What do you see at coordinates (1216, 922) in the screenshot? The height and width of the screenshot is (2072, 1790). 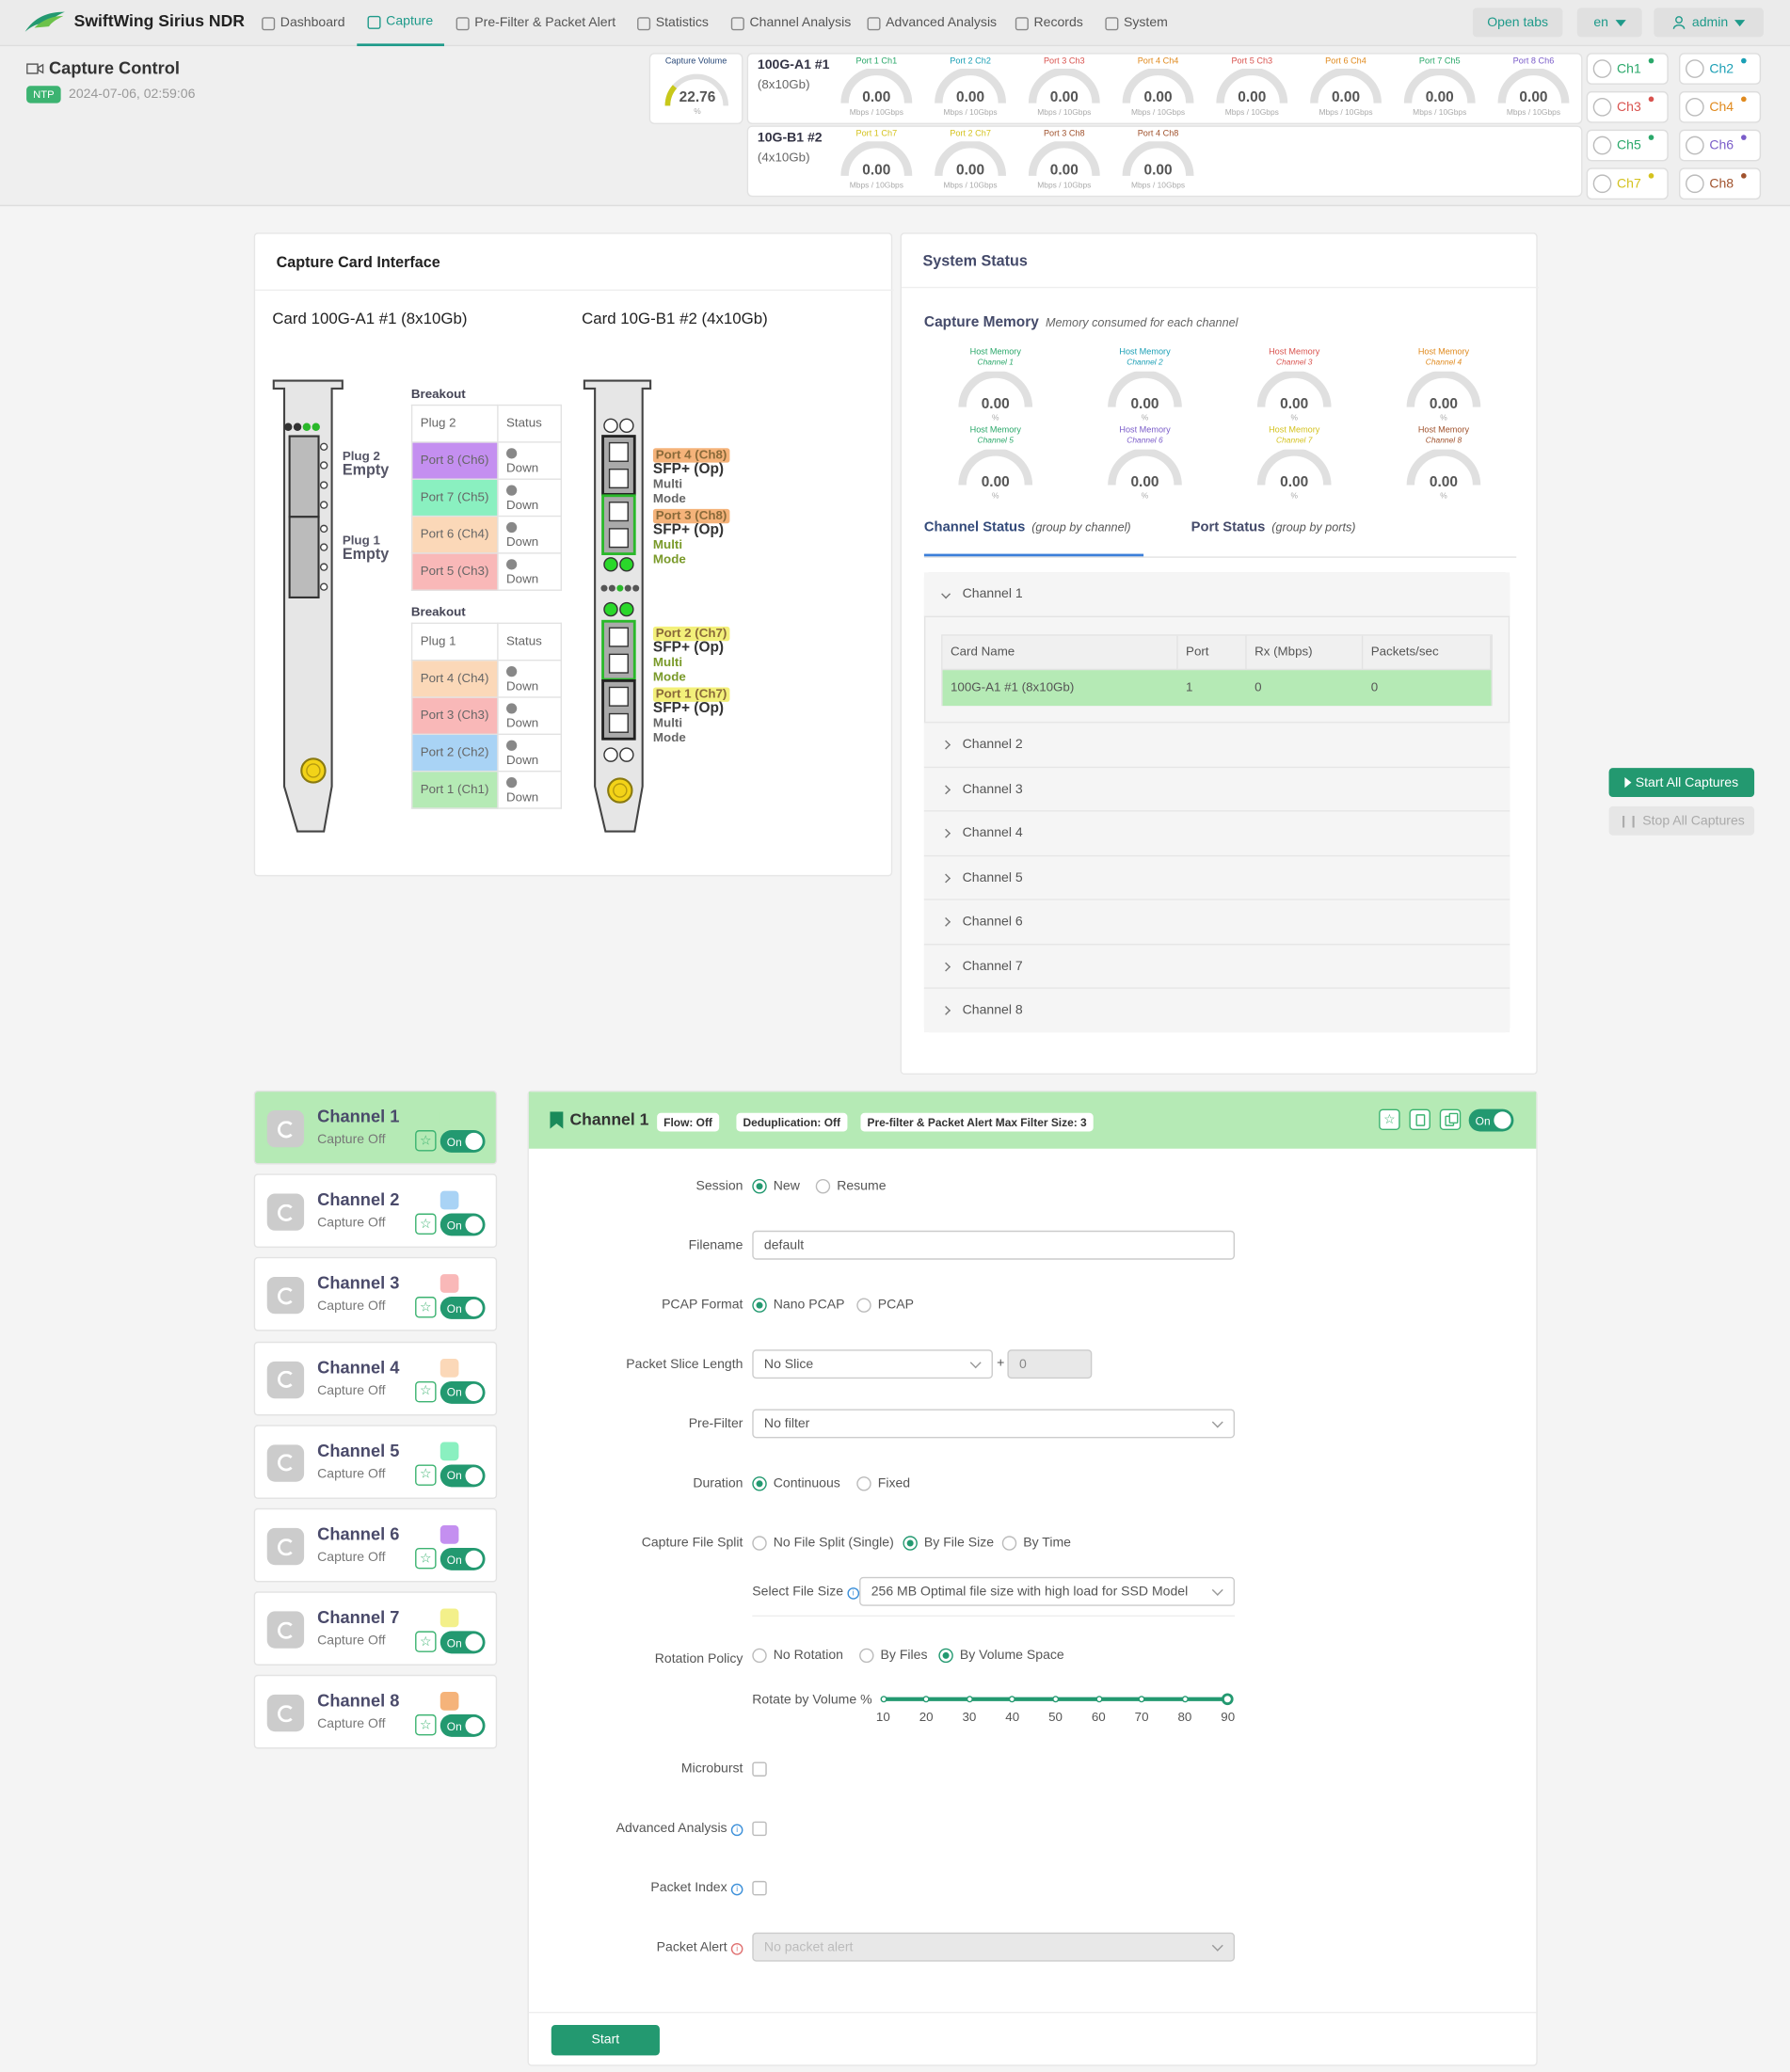 I see `accordion-channel-6: Channel 6` at bounding box center [1216, 922].